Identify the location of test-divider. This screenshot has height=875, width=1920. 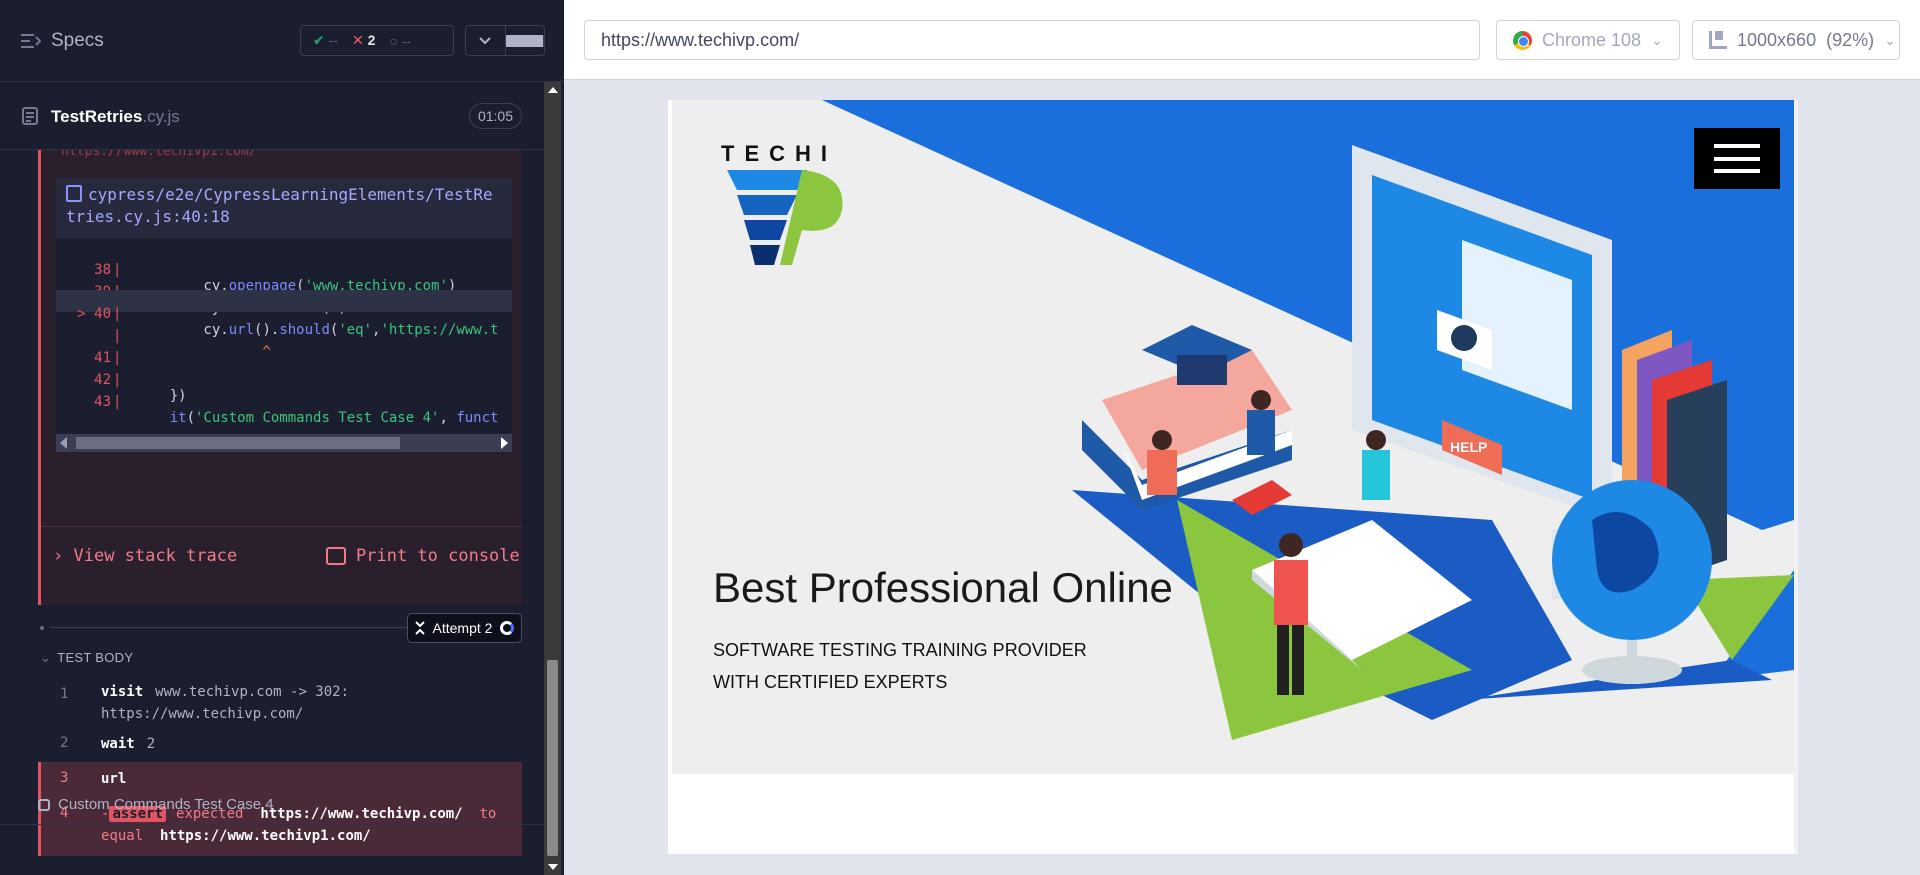
(272, 824).